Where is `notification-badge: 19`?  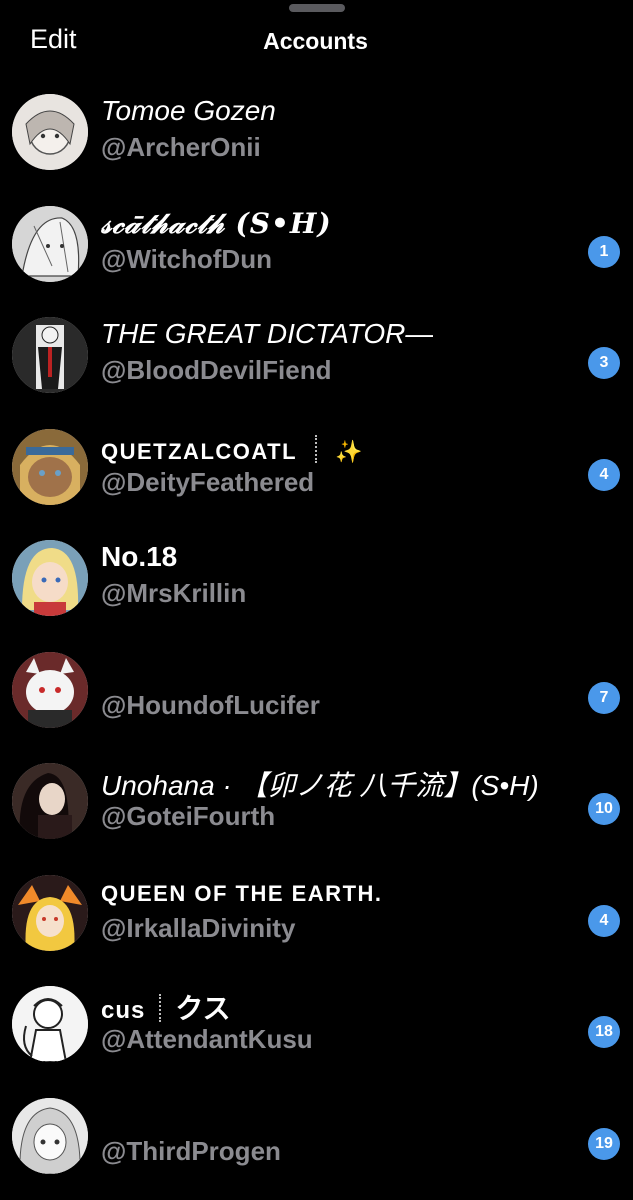 notification-badge: 19 is located at coordinates (604, 1143).